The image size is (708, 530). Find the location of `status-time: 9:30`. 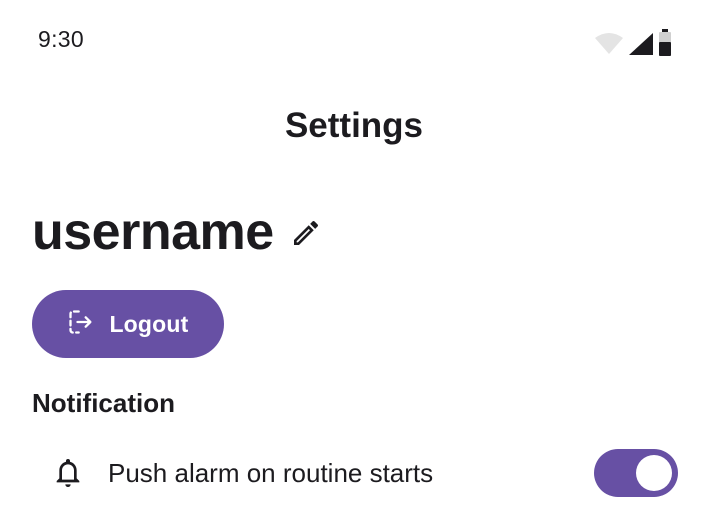

status-time: 9:30 is located at coordinates (61, 39).